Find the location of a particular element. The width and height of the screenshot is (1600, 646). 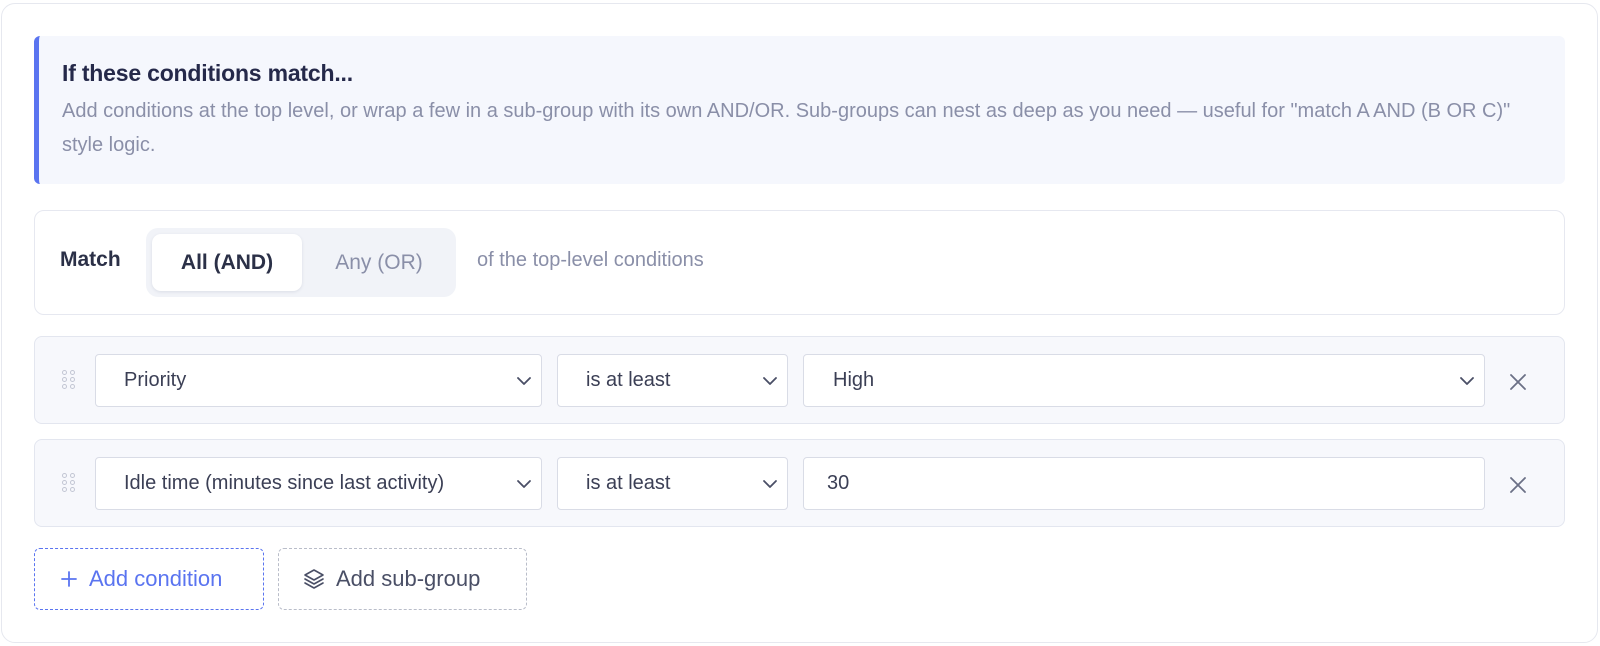

condition-value-select: High is located at coordinates (1144, 380).